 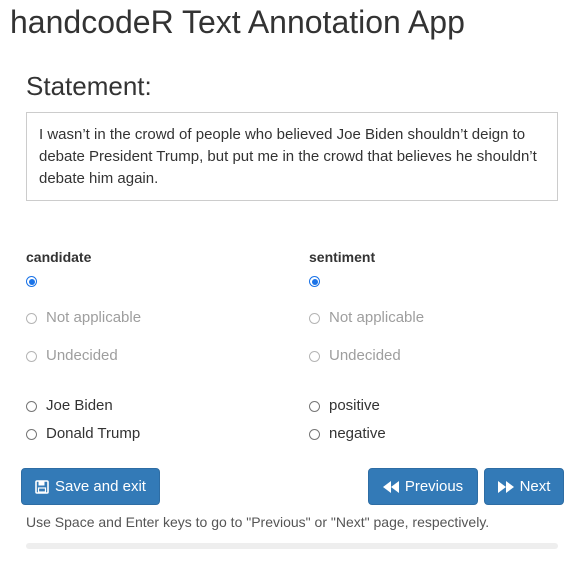 I want to click on option-label: positive, so click(x=354, y=405).